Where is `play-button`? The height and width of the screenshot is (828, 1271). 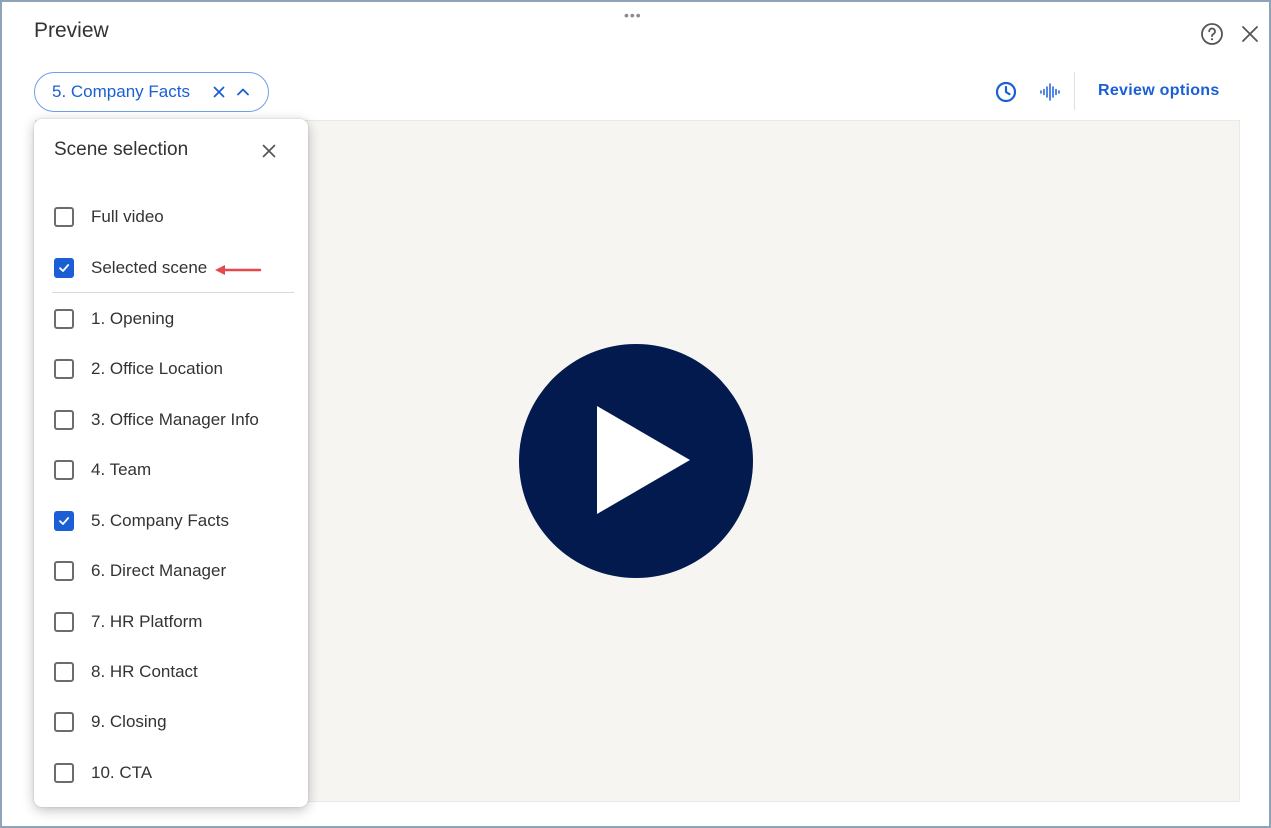
play-button is located at coordinates (636, 461).